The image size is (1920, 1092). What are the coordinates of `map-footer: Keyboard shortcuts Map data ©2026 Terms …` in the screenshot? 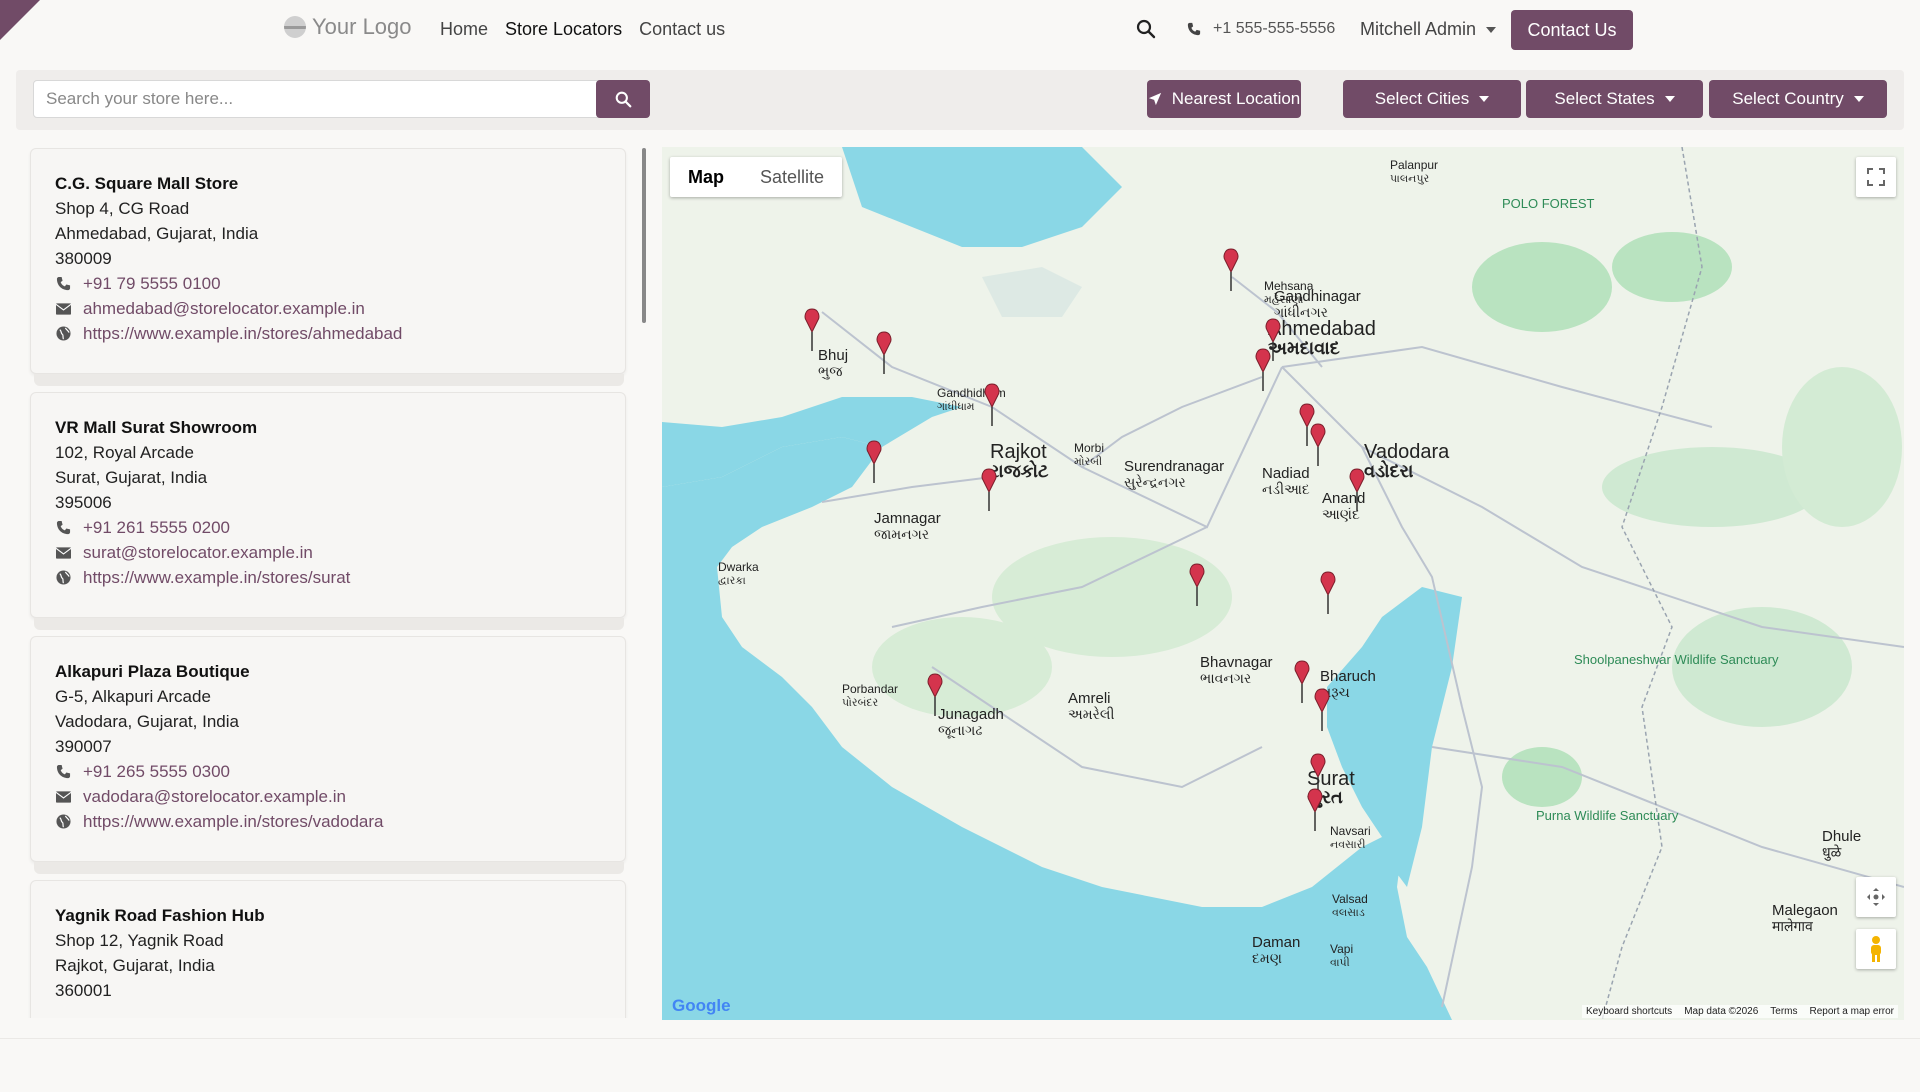 It's located at (1740, 1011).